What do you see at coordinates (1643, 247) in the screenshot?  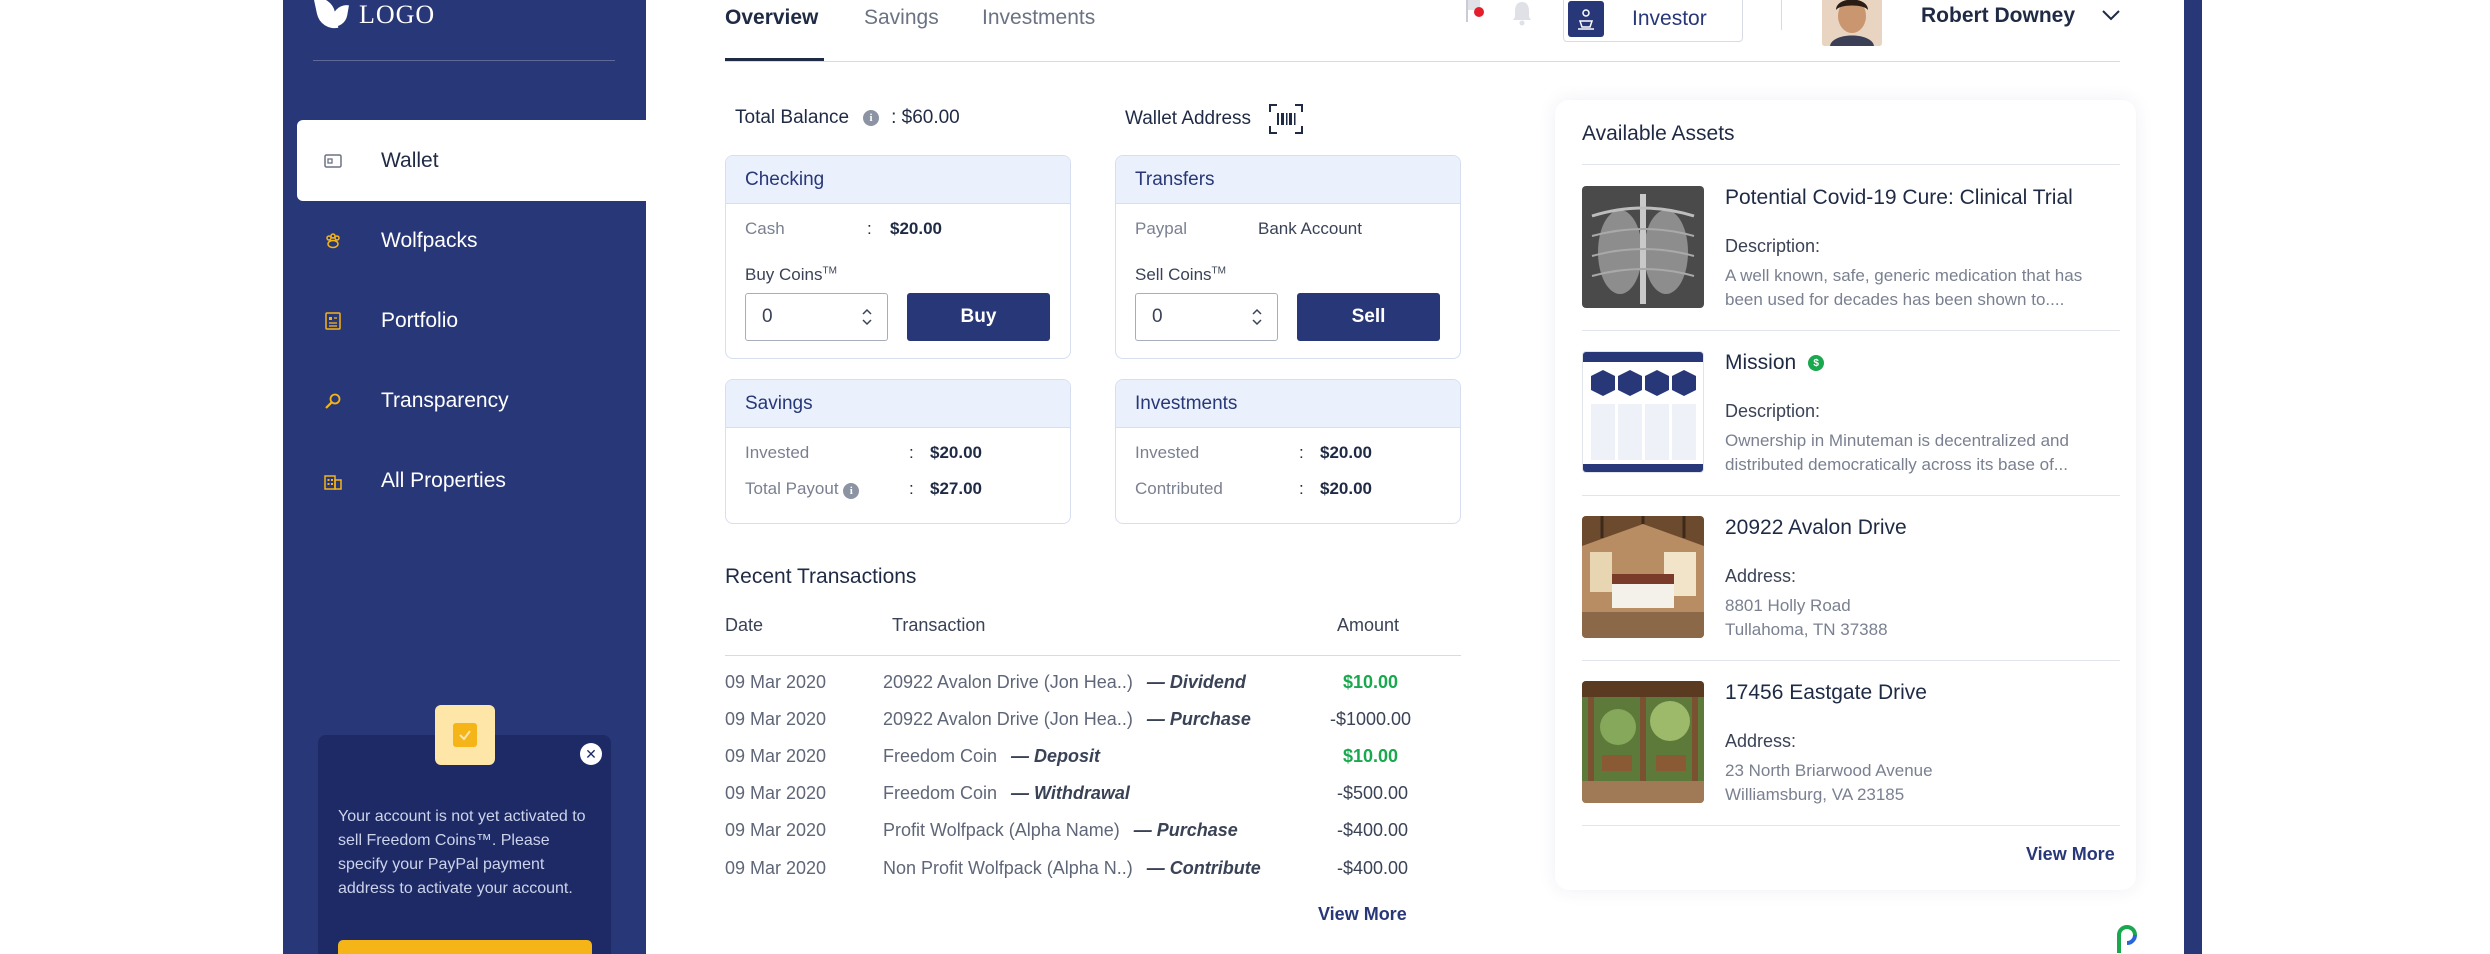 I see `xray-thumbnail` at bounding box center [1643, 247].